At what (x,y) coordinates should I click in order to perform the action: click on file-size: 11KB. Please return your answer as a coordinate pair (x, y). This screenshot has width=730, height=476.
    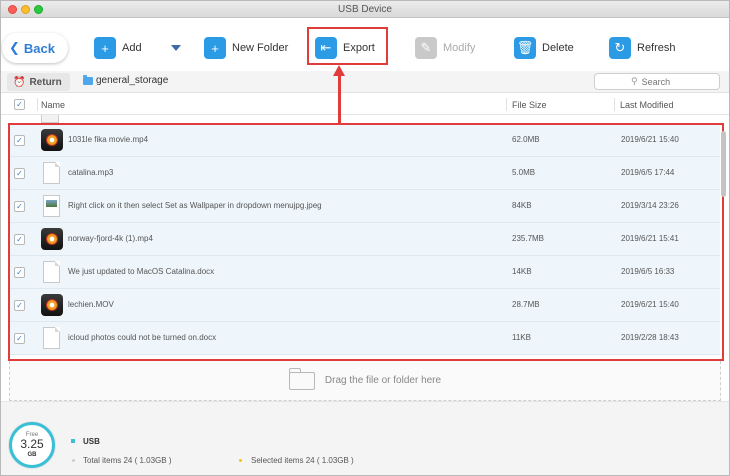
    Looking at the image, I should click on (521, 337).